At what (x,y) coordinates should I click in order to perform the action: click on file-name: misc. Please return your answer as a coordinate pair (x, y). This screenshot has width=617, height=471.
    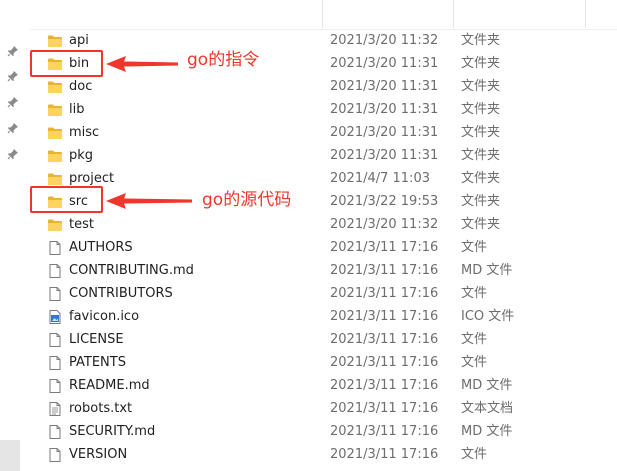
    Looking at the image, I should click on (84, 132).